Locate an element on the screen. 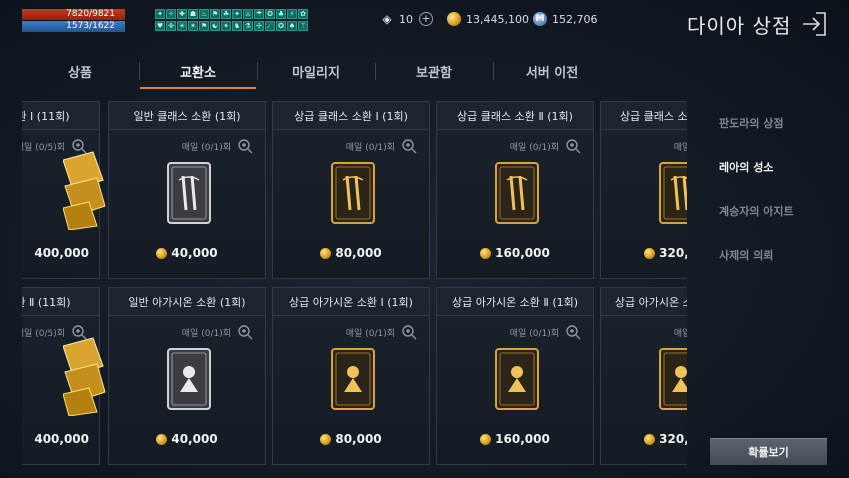  buff-icon-grid: ✦ ✧ ✚ ☗ ♨ ⚑ ☘ ✦ ⚔ ☂ ✪ ♣ ⚡ ✿ ♥ ✜ ☀ ✶ ⚑ ☯ ✦ ♞ ⚗ ✢ ☄ ✪ ♠ ⚚ is located at coordinates (233, 20).